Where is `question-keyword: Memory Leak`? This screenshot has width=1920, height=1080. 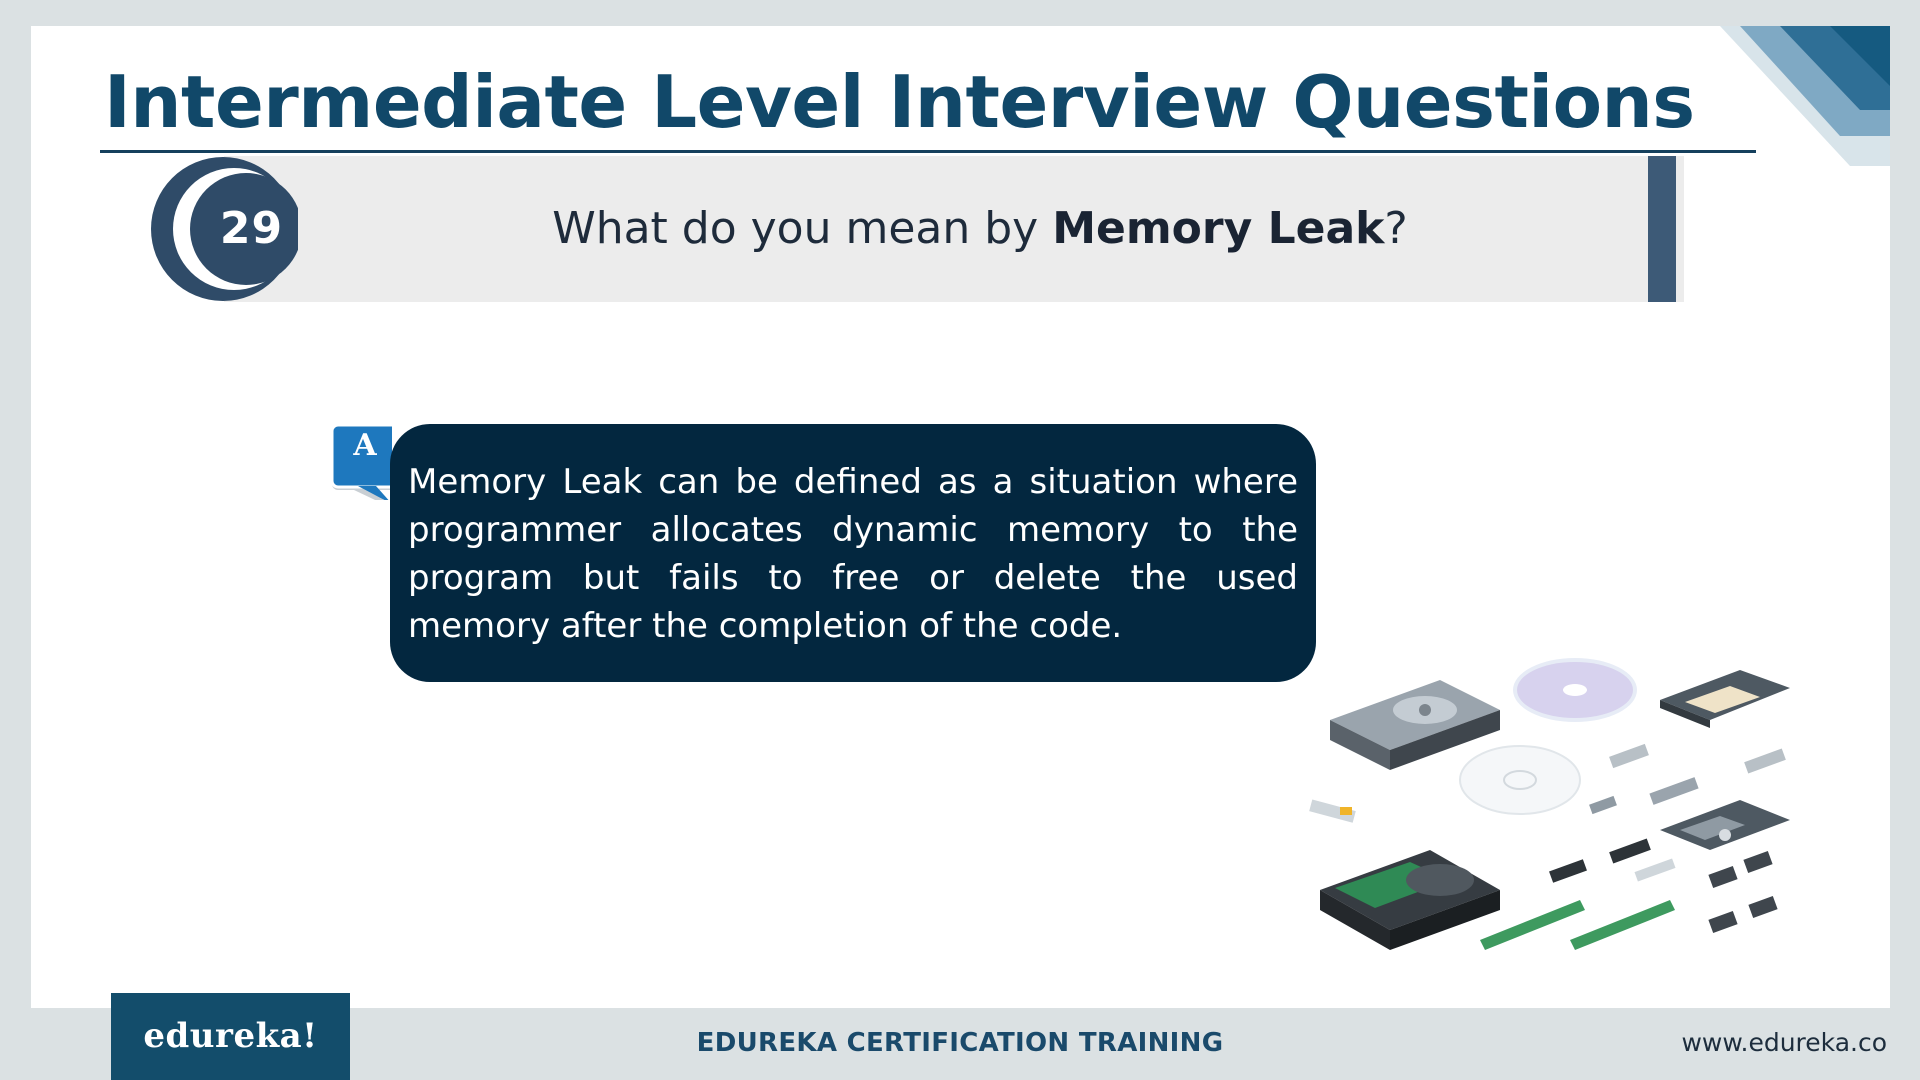
question-keyword: Memory Leak is located at coordinates (1218, 228).